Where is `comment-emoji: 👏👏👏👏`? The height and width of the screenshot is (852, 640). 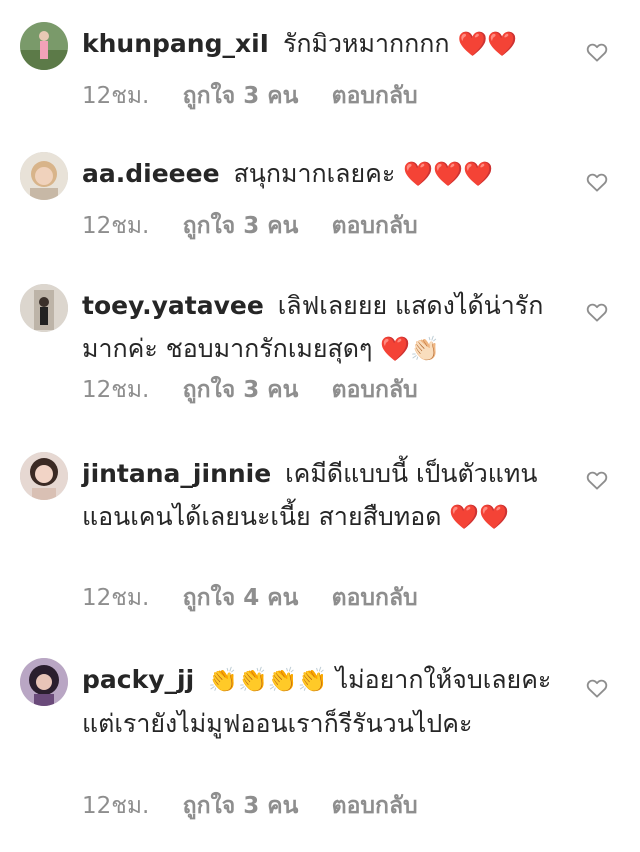
comment-emoji: 👏👏👏👏 is located at coordinates (268, 680).